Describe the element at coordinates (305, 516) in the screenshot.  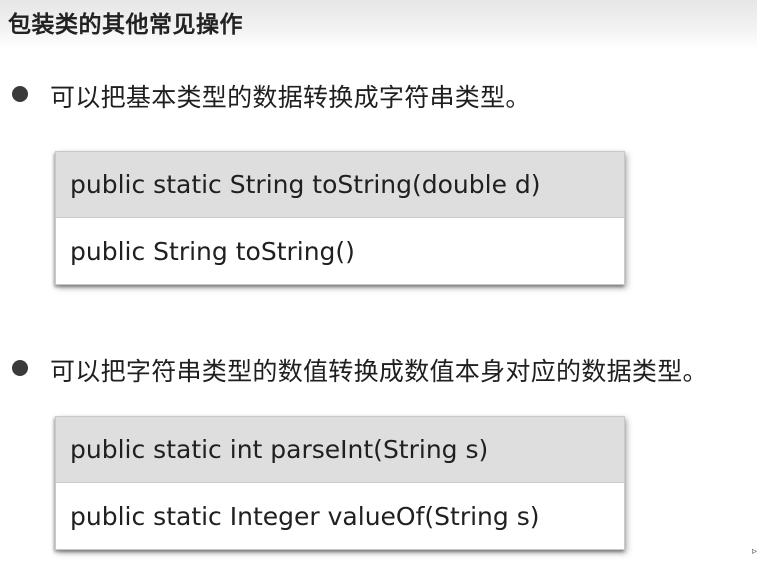
I see `method-row: public static Integer valueOf(String s)` at that location.